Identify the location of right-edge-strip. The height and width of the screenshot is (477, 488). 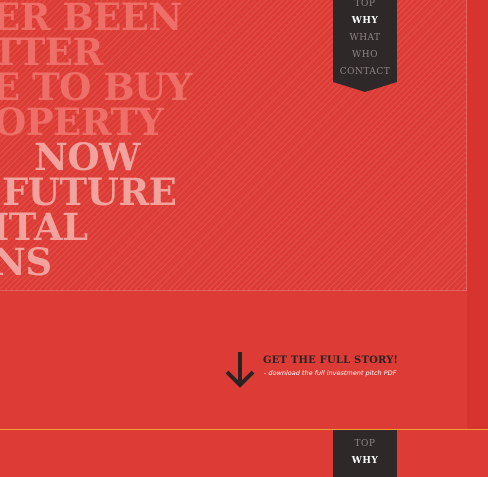
(477, 215).